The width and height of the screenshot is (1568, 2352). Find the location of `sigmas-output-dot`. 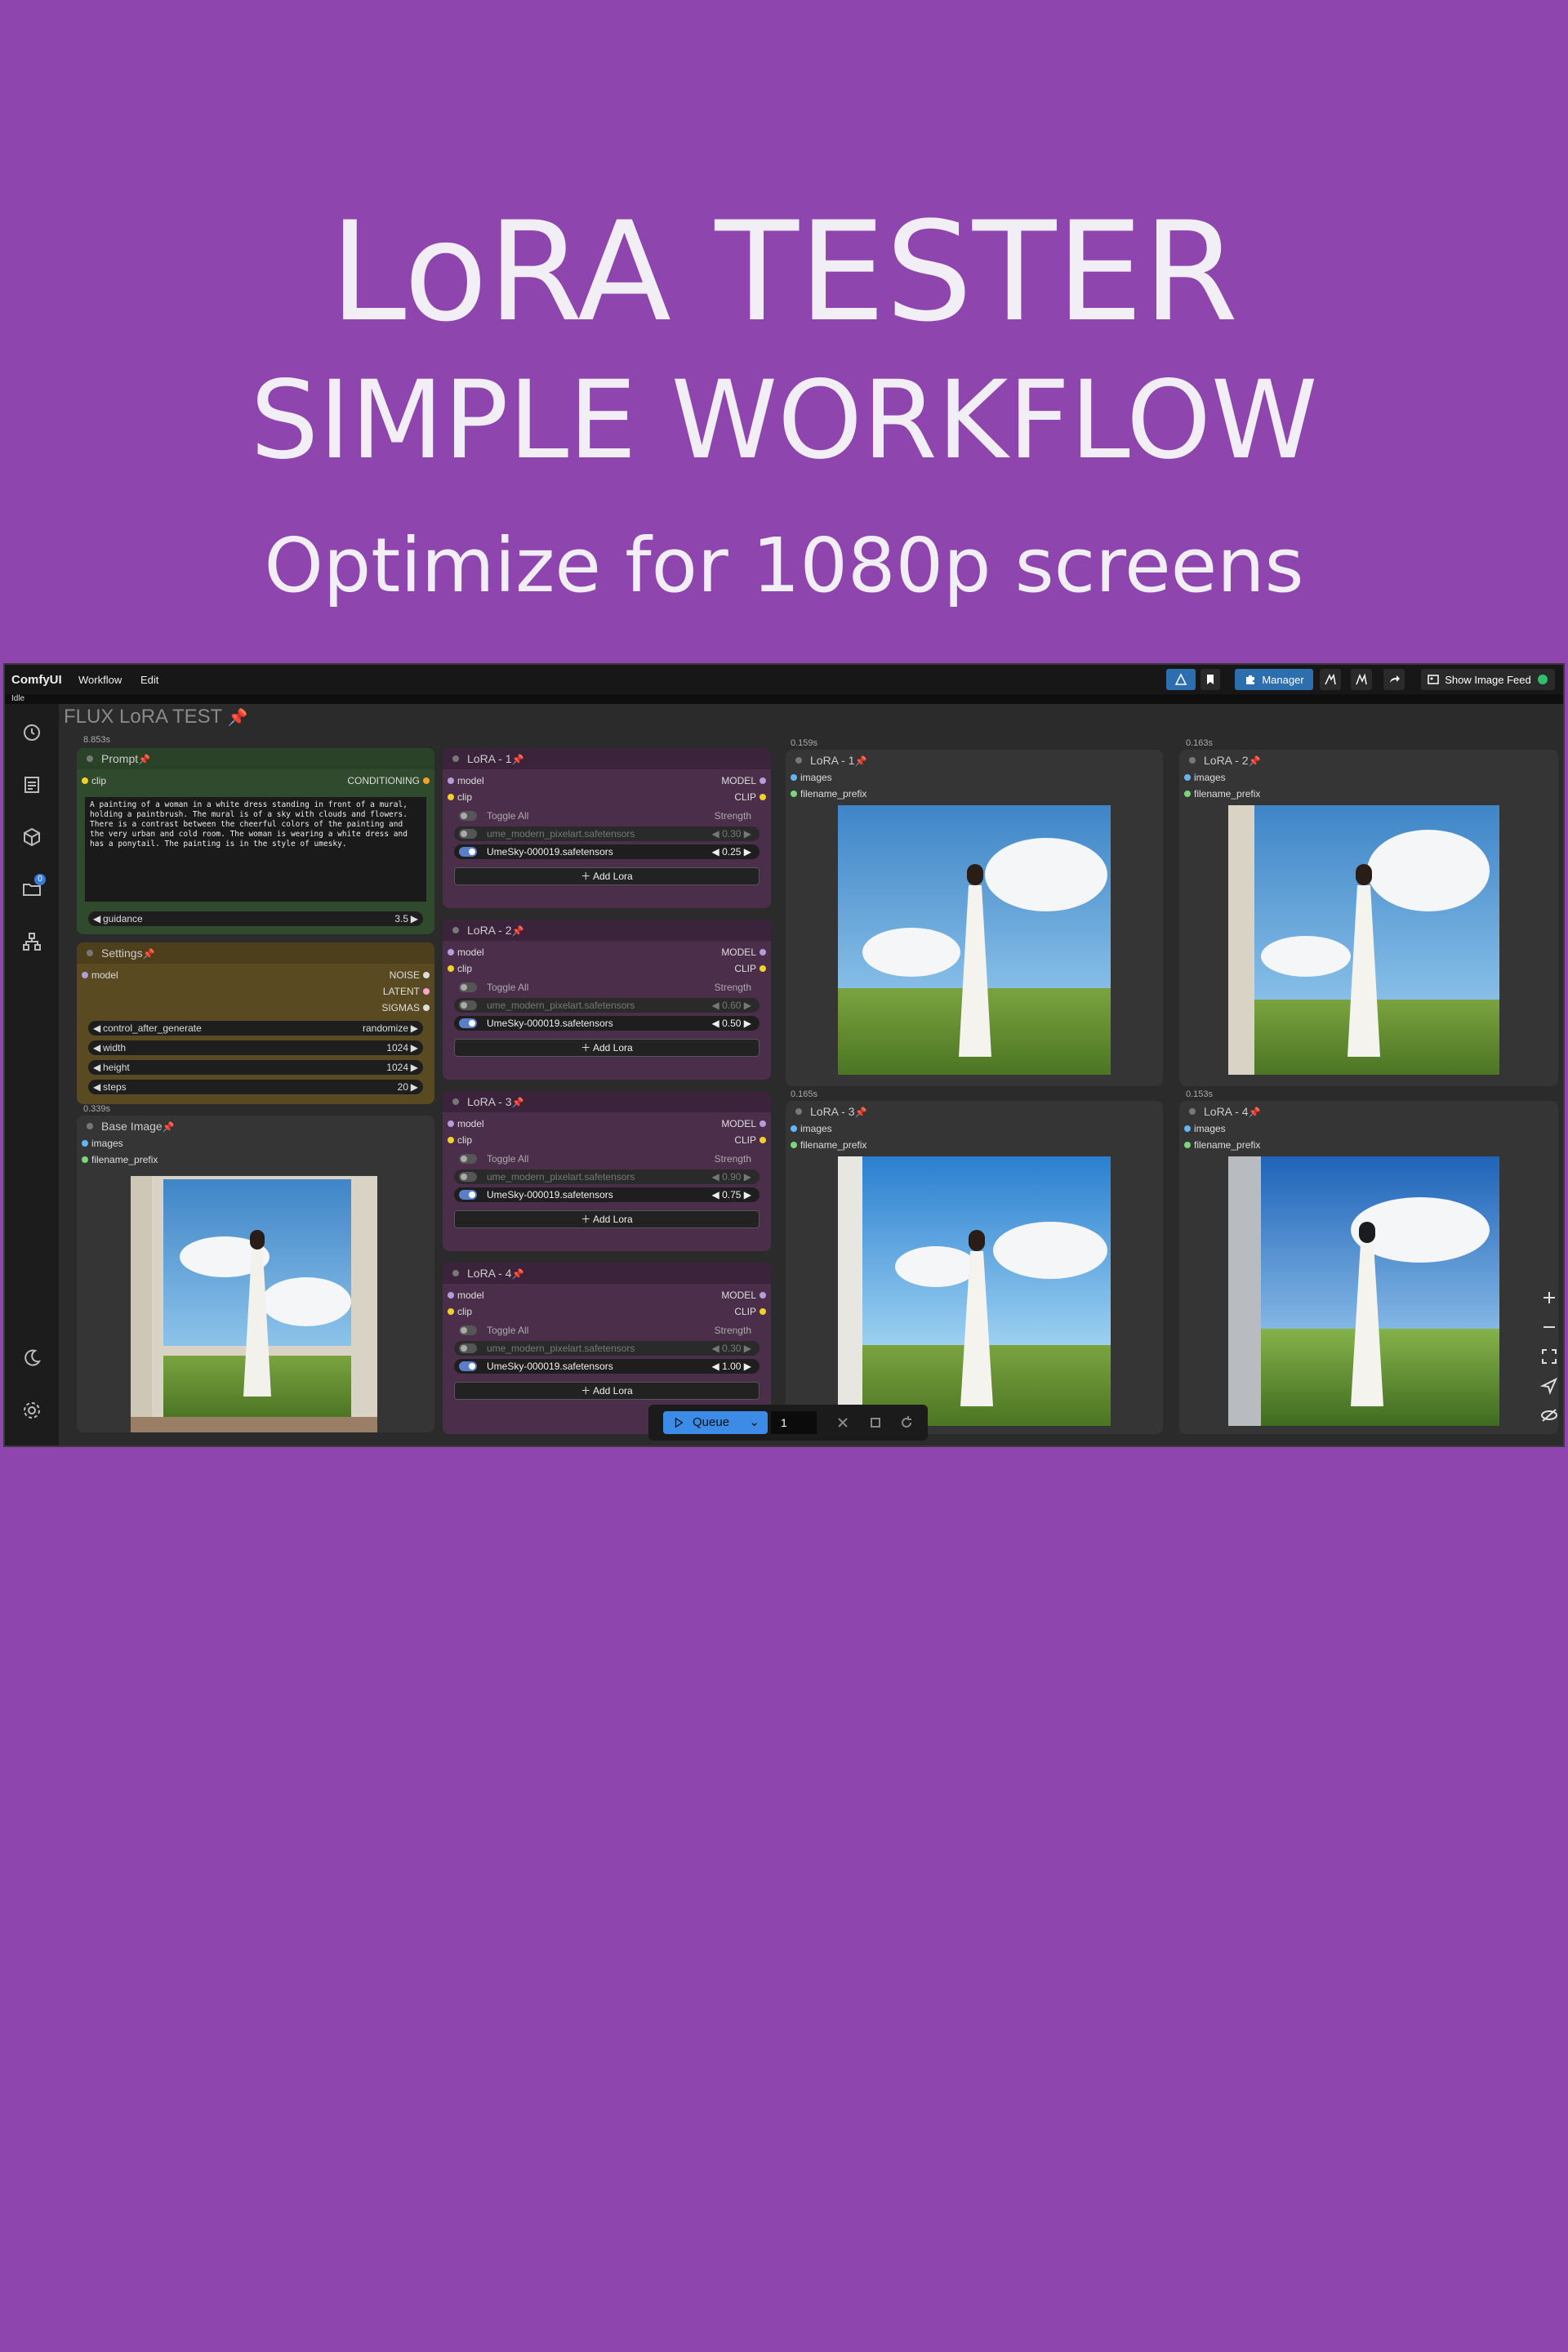

sigmas-output-dot is located at coordinates (427, 1007).